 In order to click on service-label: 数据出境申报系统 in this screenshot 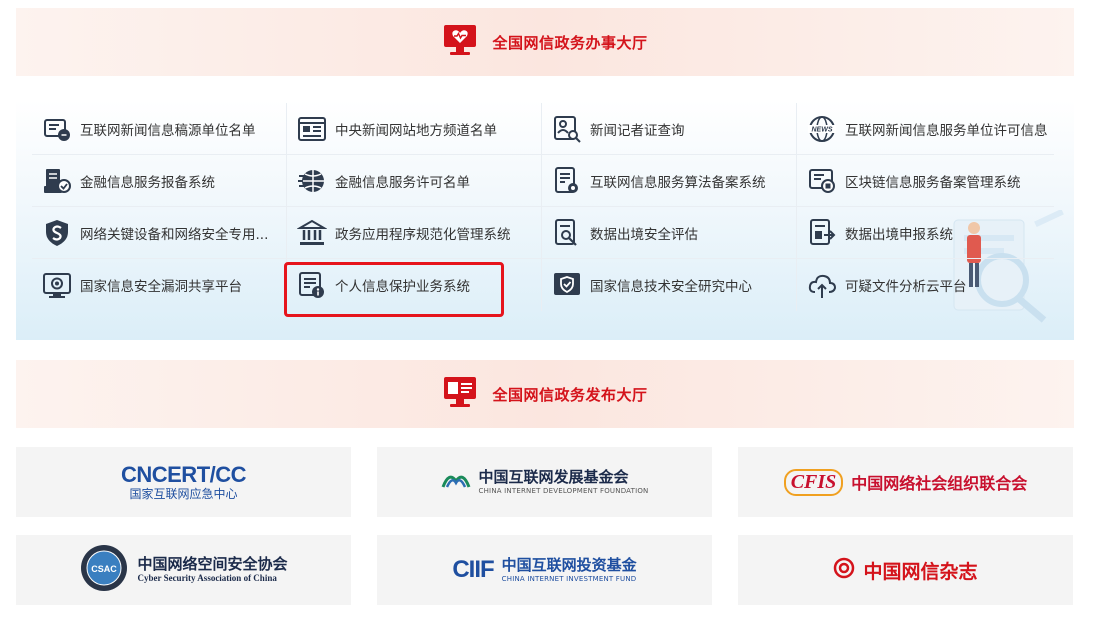, I will do `click(899, 234)`.